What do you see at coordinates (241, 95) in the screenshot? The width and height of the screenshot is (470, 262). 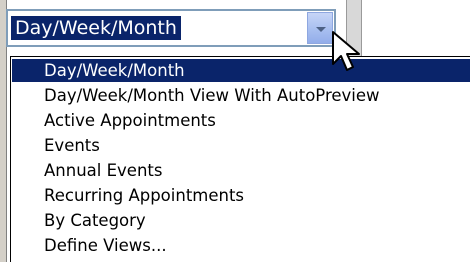 I see `option-day-week-month-autopreview: Day/Week/Month View With AutoPreview` at bounding box center [241, 95].